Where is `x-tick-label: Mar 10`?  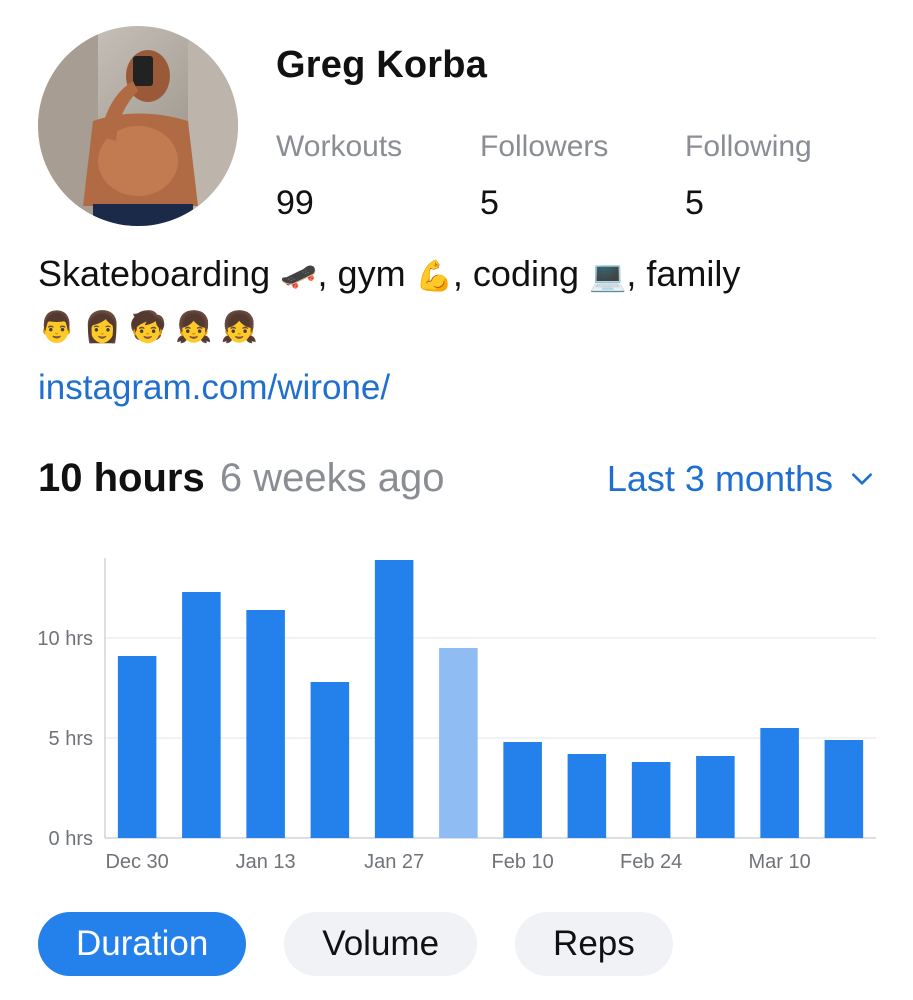 x-tick-label: Mar 10 is located at coordinates (780, 862).